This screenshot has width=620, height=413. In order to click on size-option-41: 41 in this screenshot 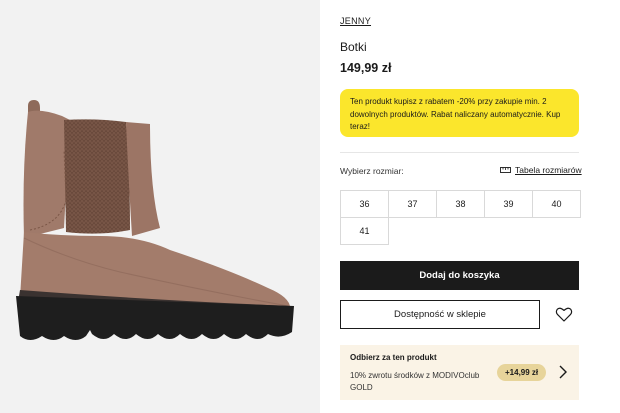, I will do `click(364, 231)`.